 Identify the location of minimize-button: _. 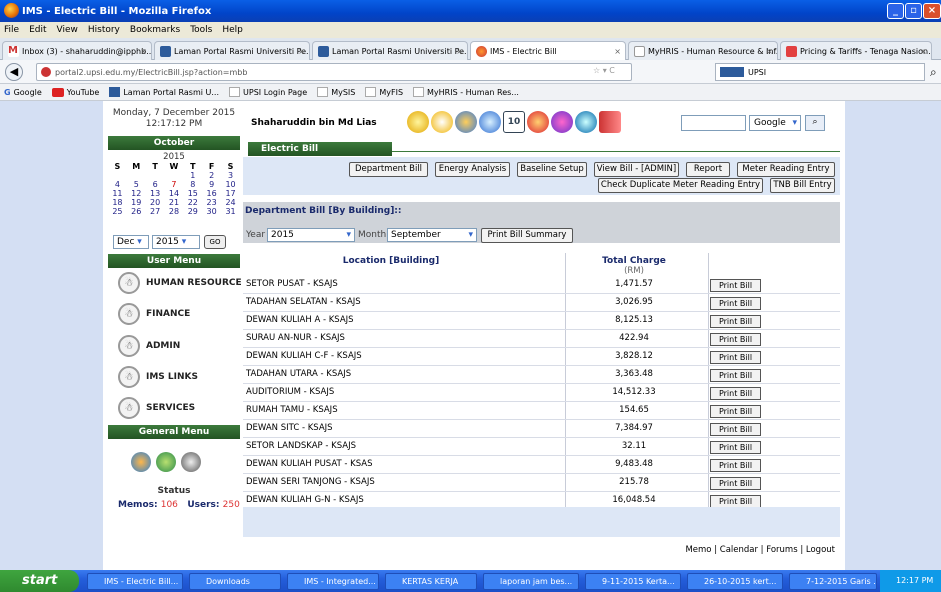
(895, 11).